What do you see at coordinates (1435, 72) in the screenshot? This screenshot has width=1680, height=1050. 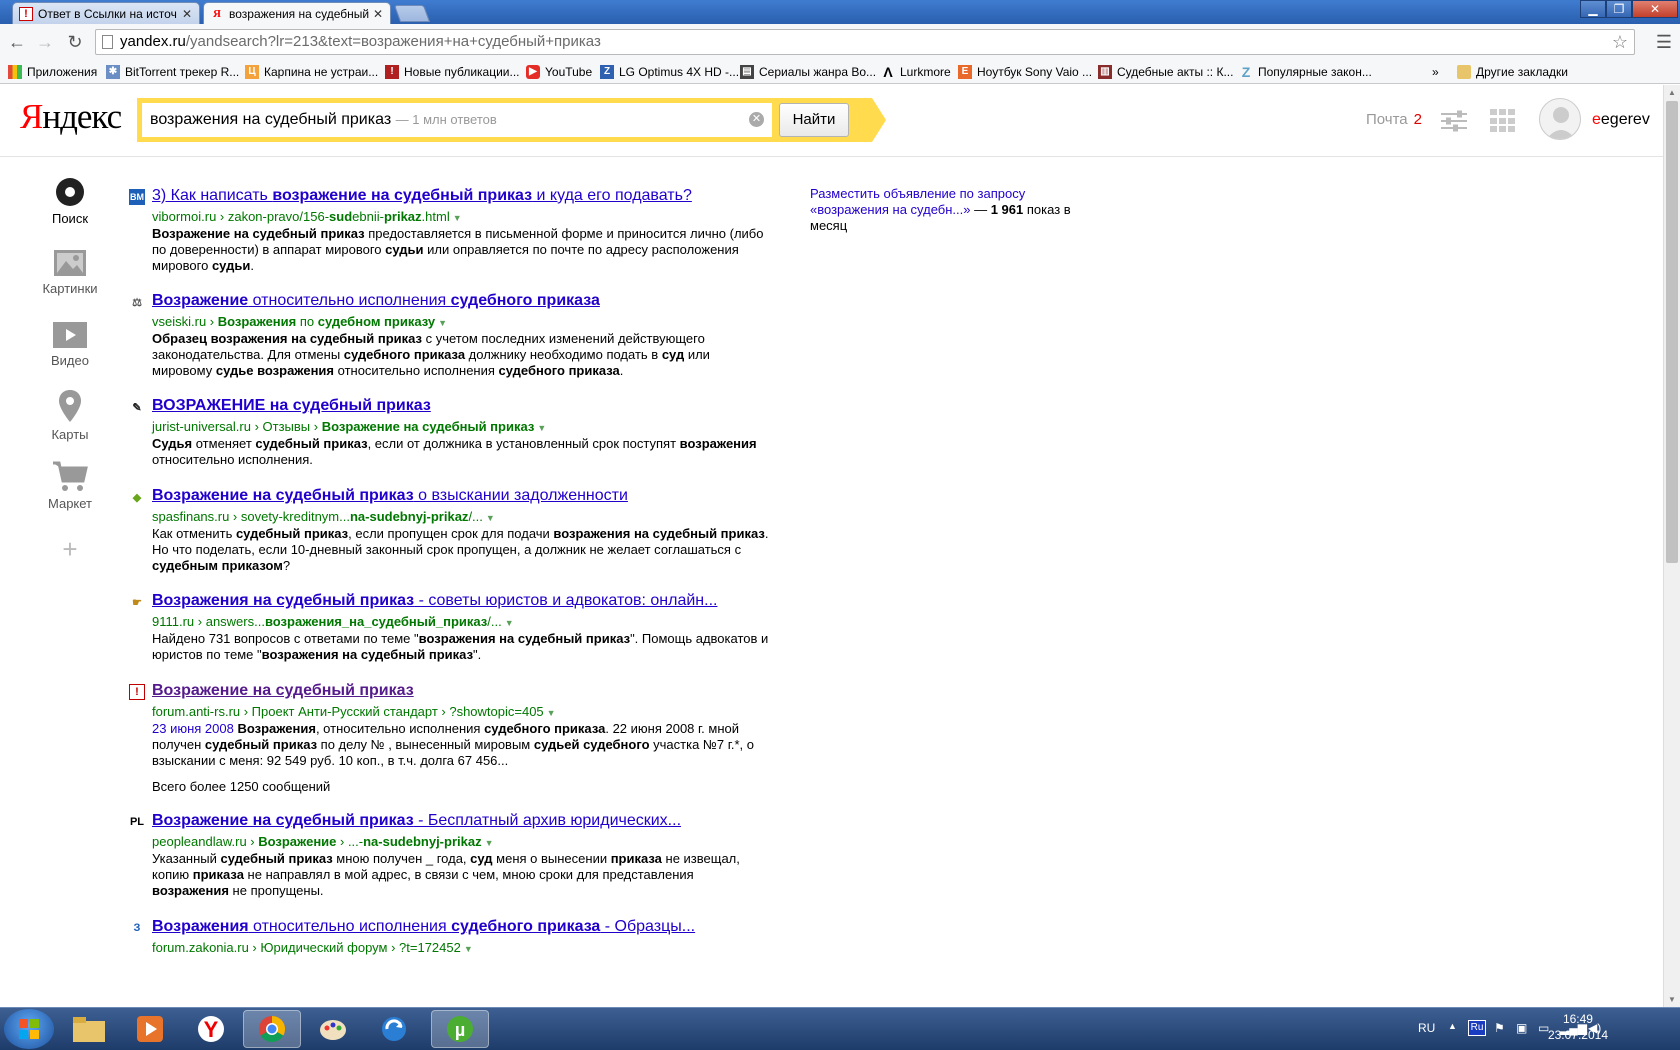 I see `bookmarks-more-button: »` at bounding box center [1435, 72].